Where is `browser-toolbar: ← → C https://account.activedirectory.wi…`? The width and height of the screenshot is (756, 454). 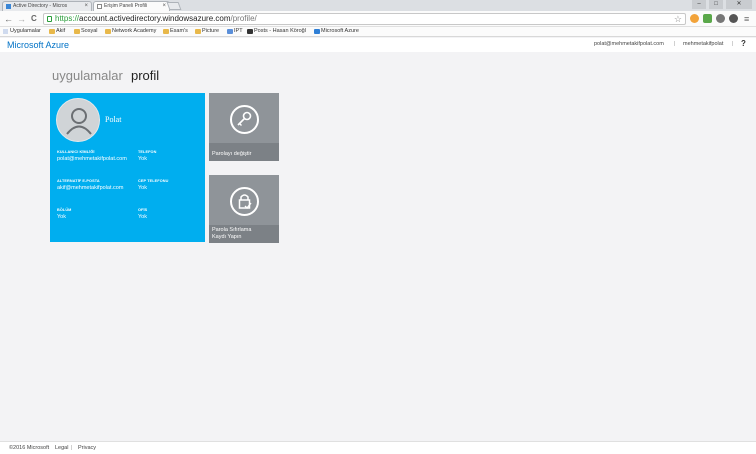 browser-toolbar: ← → C https://account.activedirectory.wi… is located at coordinates (378, 19).